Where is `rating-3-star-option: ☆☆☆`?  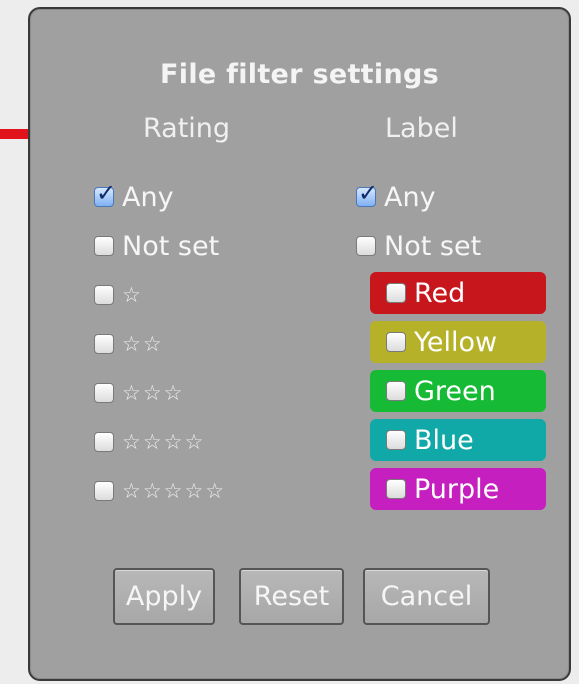
rating-3-star-option: ☆☆☆ is located at coordinates (139, 393).